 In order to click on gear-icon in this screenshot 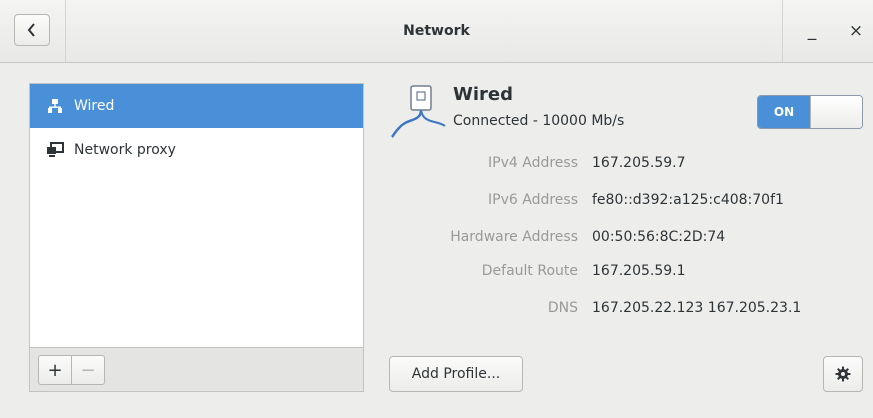, I will do `click(843, 374)`.